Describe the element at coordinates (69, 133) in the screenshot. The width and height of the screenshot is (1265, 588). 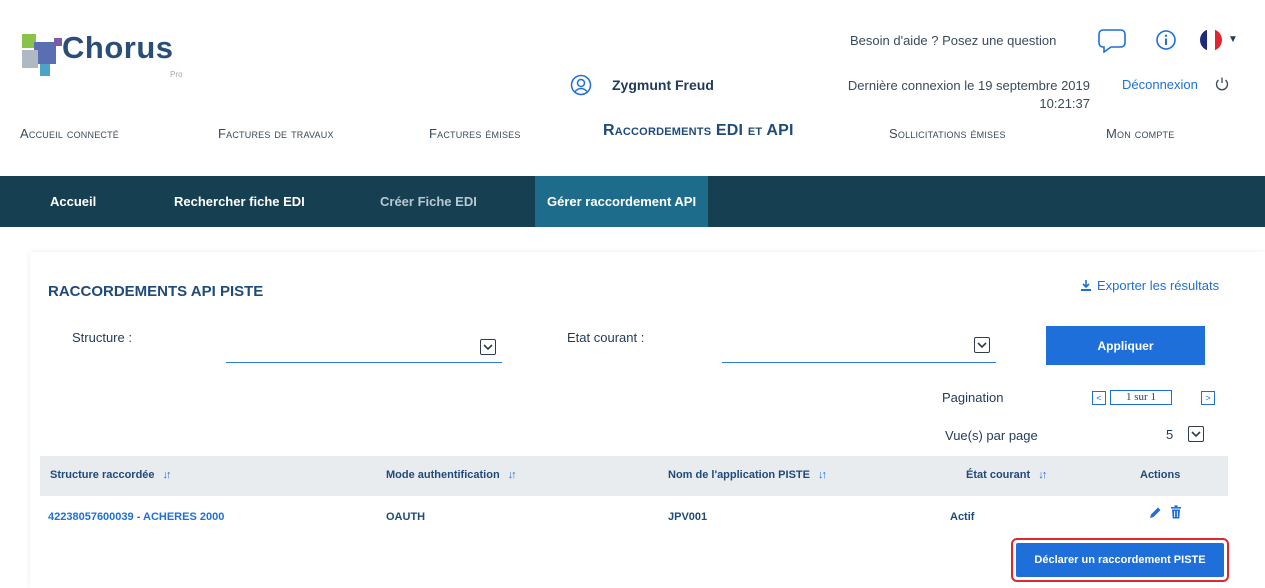
I see `nav-accueil-connecte: Accueil connecté` at that location.